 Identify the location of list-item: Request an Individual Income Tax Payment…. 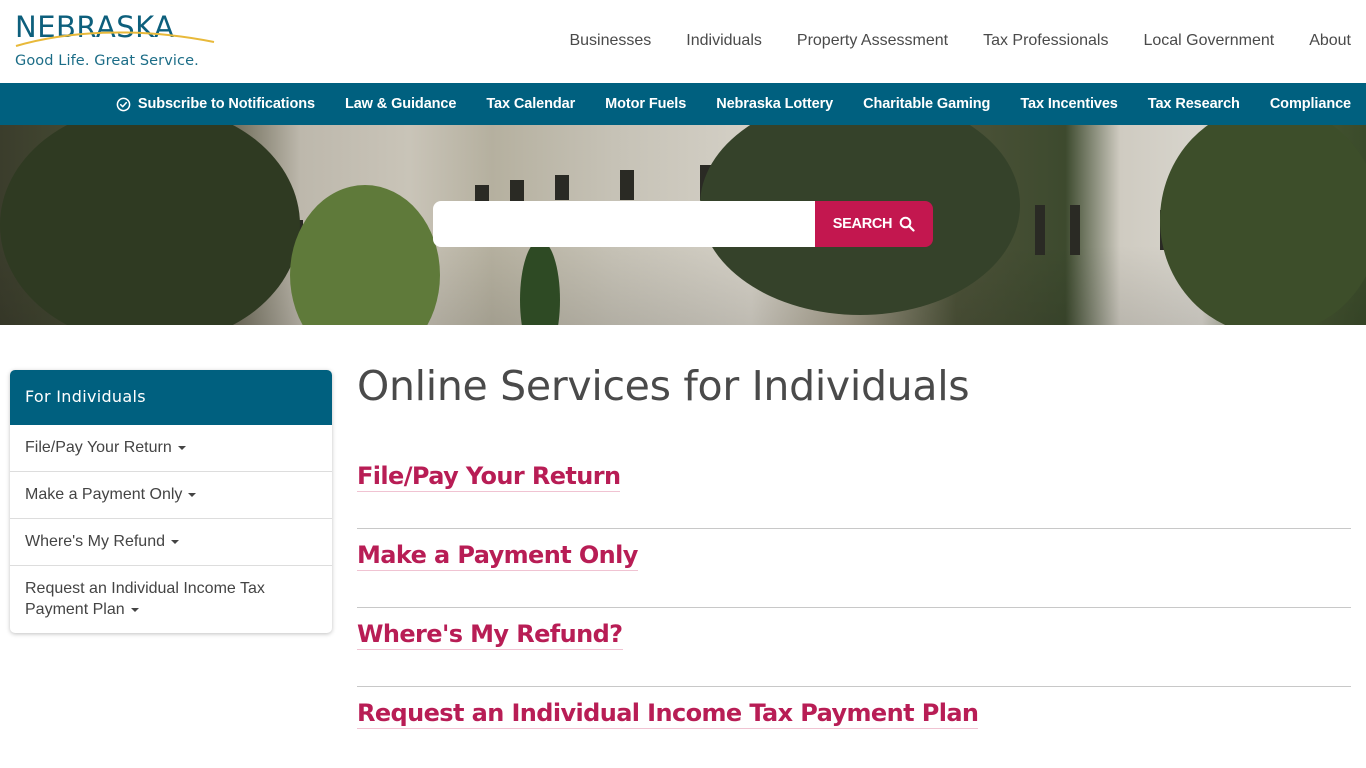
(854, 726).